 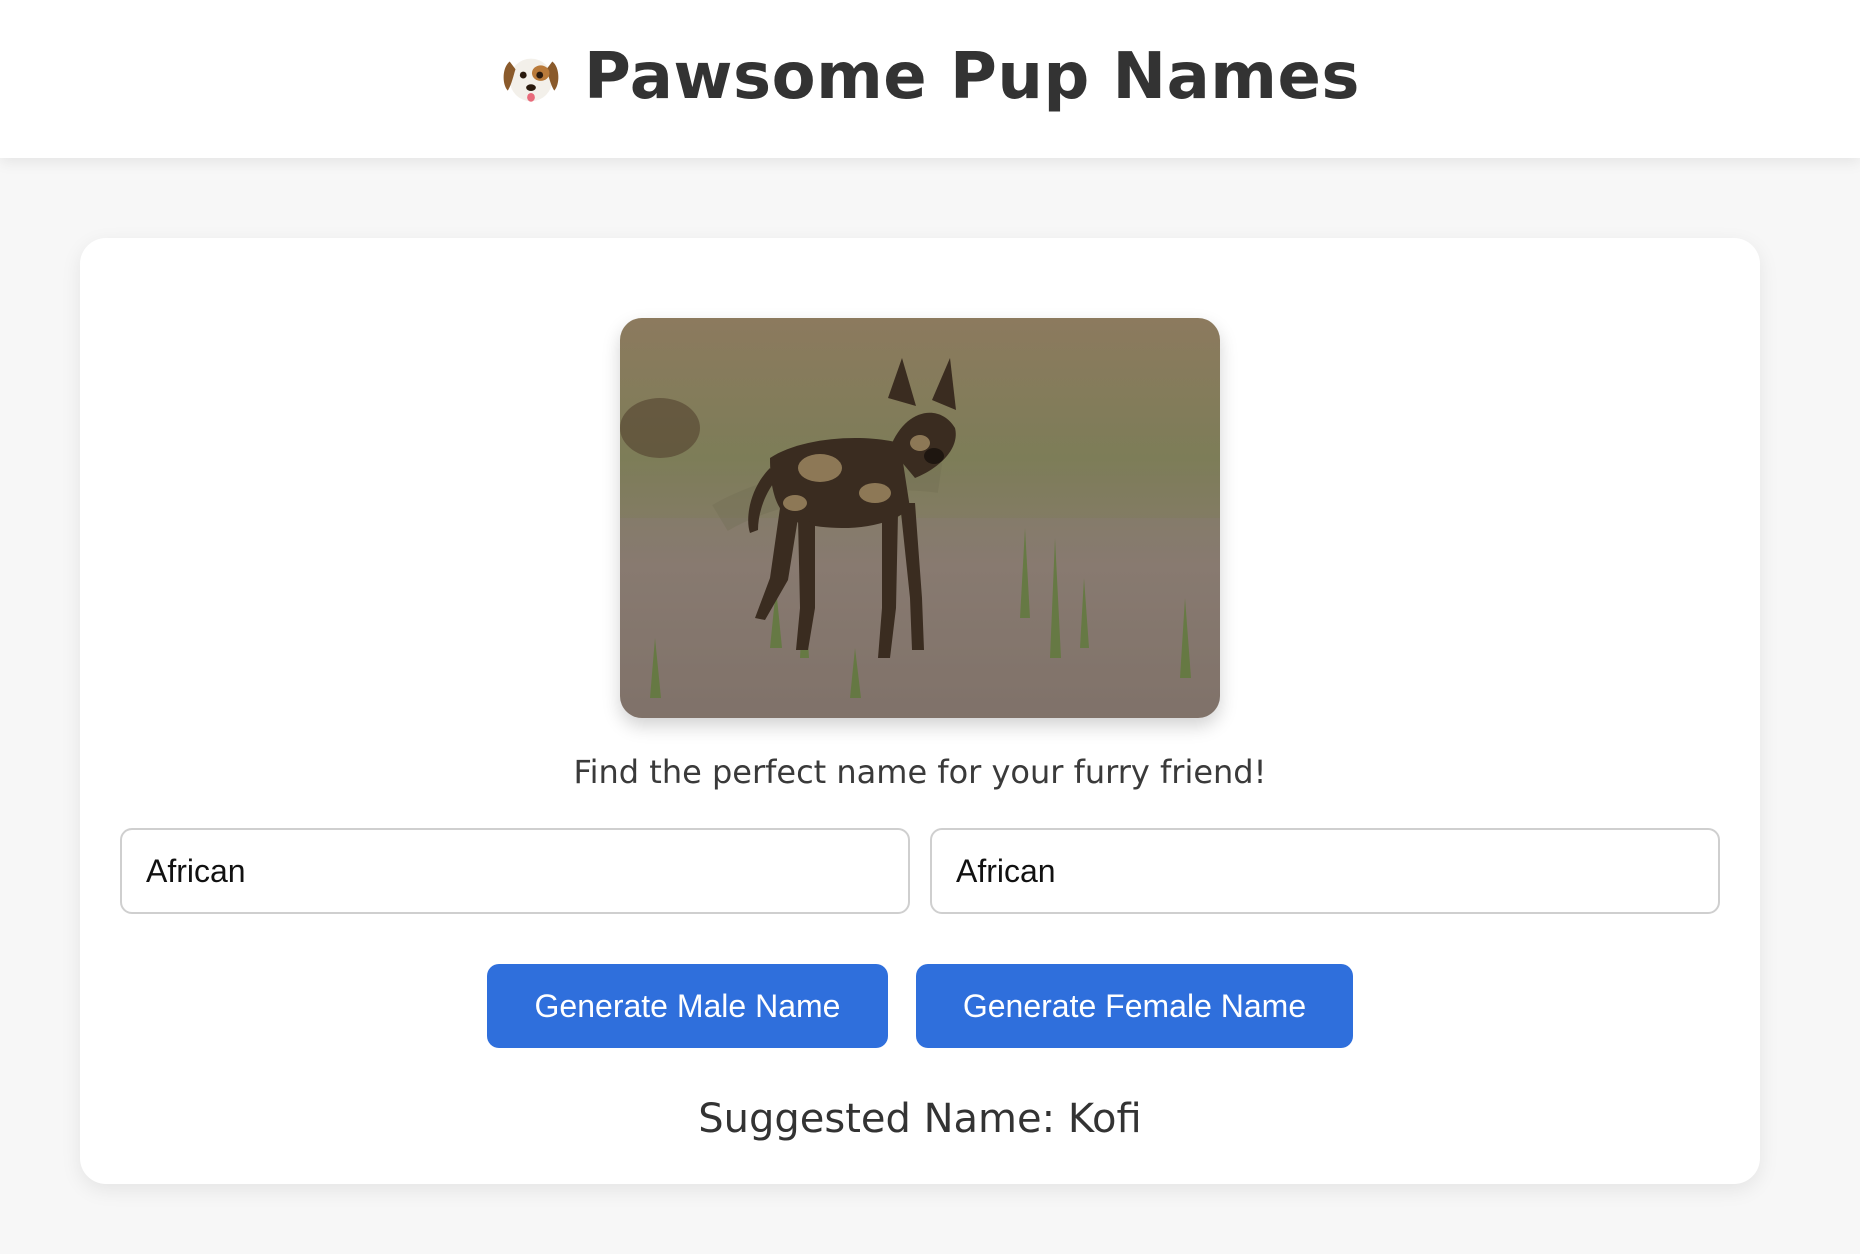 What do you see at coordinates (972, 77) in the screenshot?
I see `page-title: Pawsome Pup Names` at bounding box center [972, 77].